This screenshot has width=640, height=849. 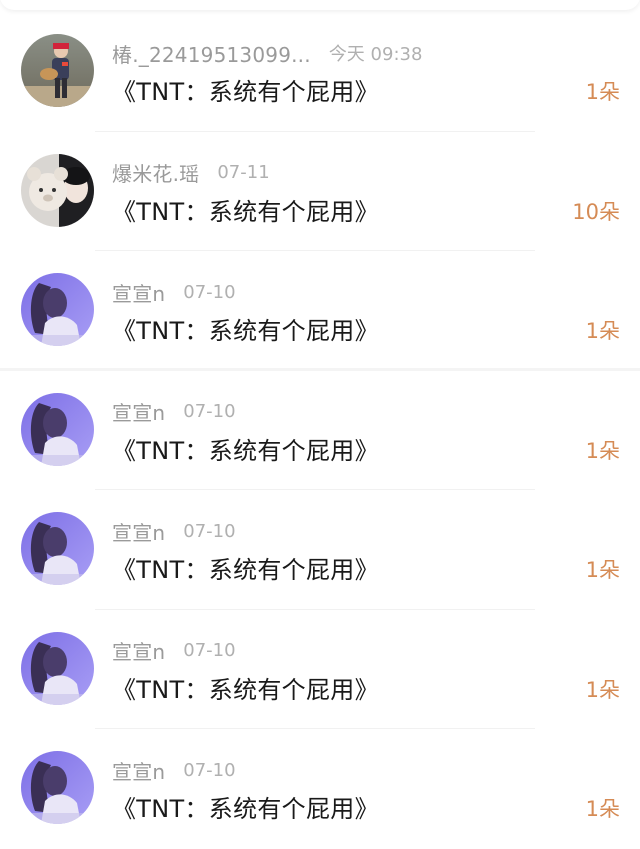 I want to click on meta-line: 爆米花.瑶 07-11, so click(x=191, y=173).